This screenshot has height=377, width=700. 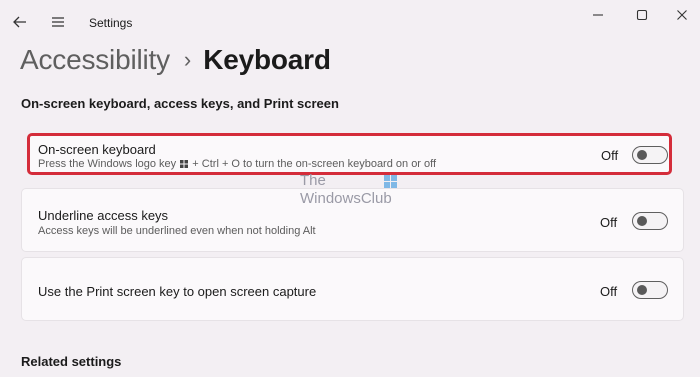 I want to click on app-title: Settings, so click(x=111, y=23).